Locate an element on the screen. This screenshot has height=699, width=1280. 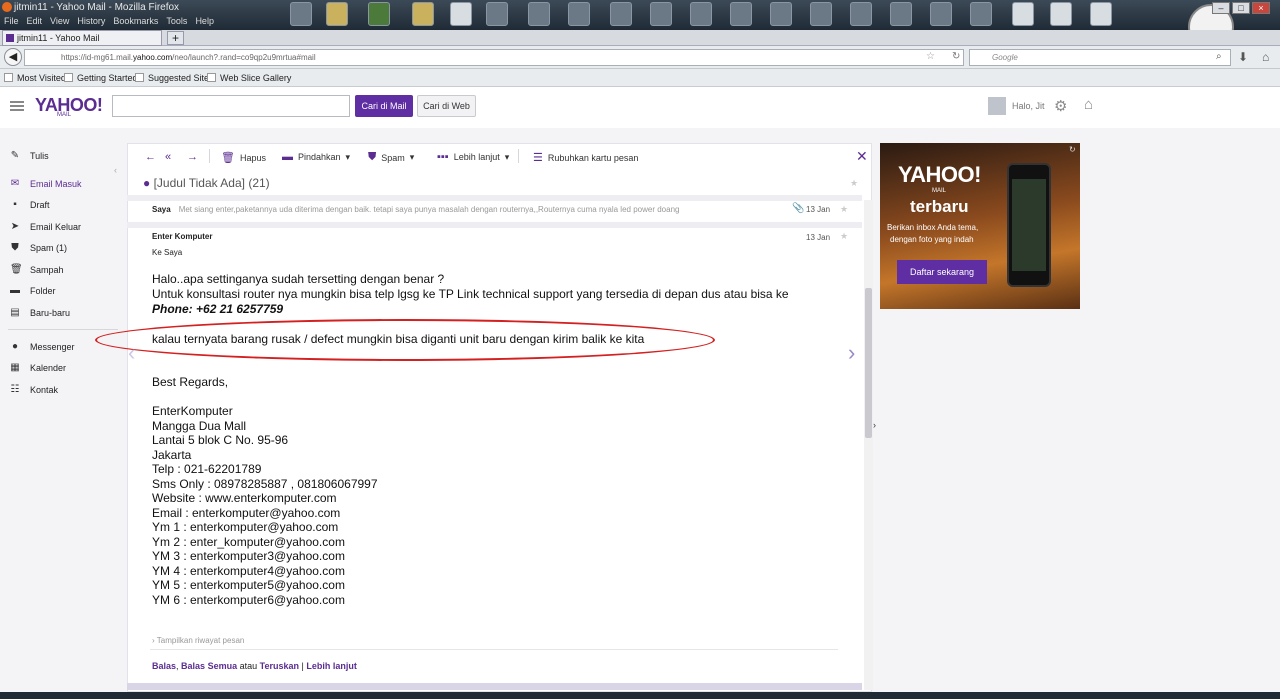
ad-refresh-icon: ↻ is located at coordinates (1072, 149).